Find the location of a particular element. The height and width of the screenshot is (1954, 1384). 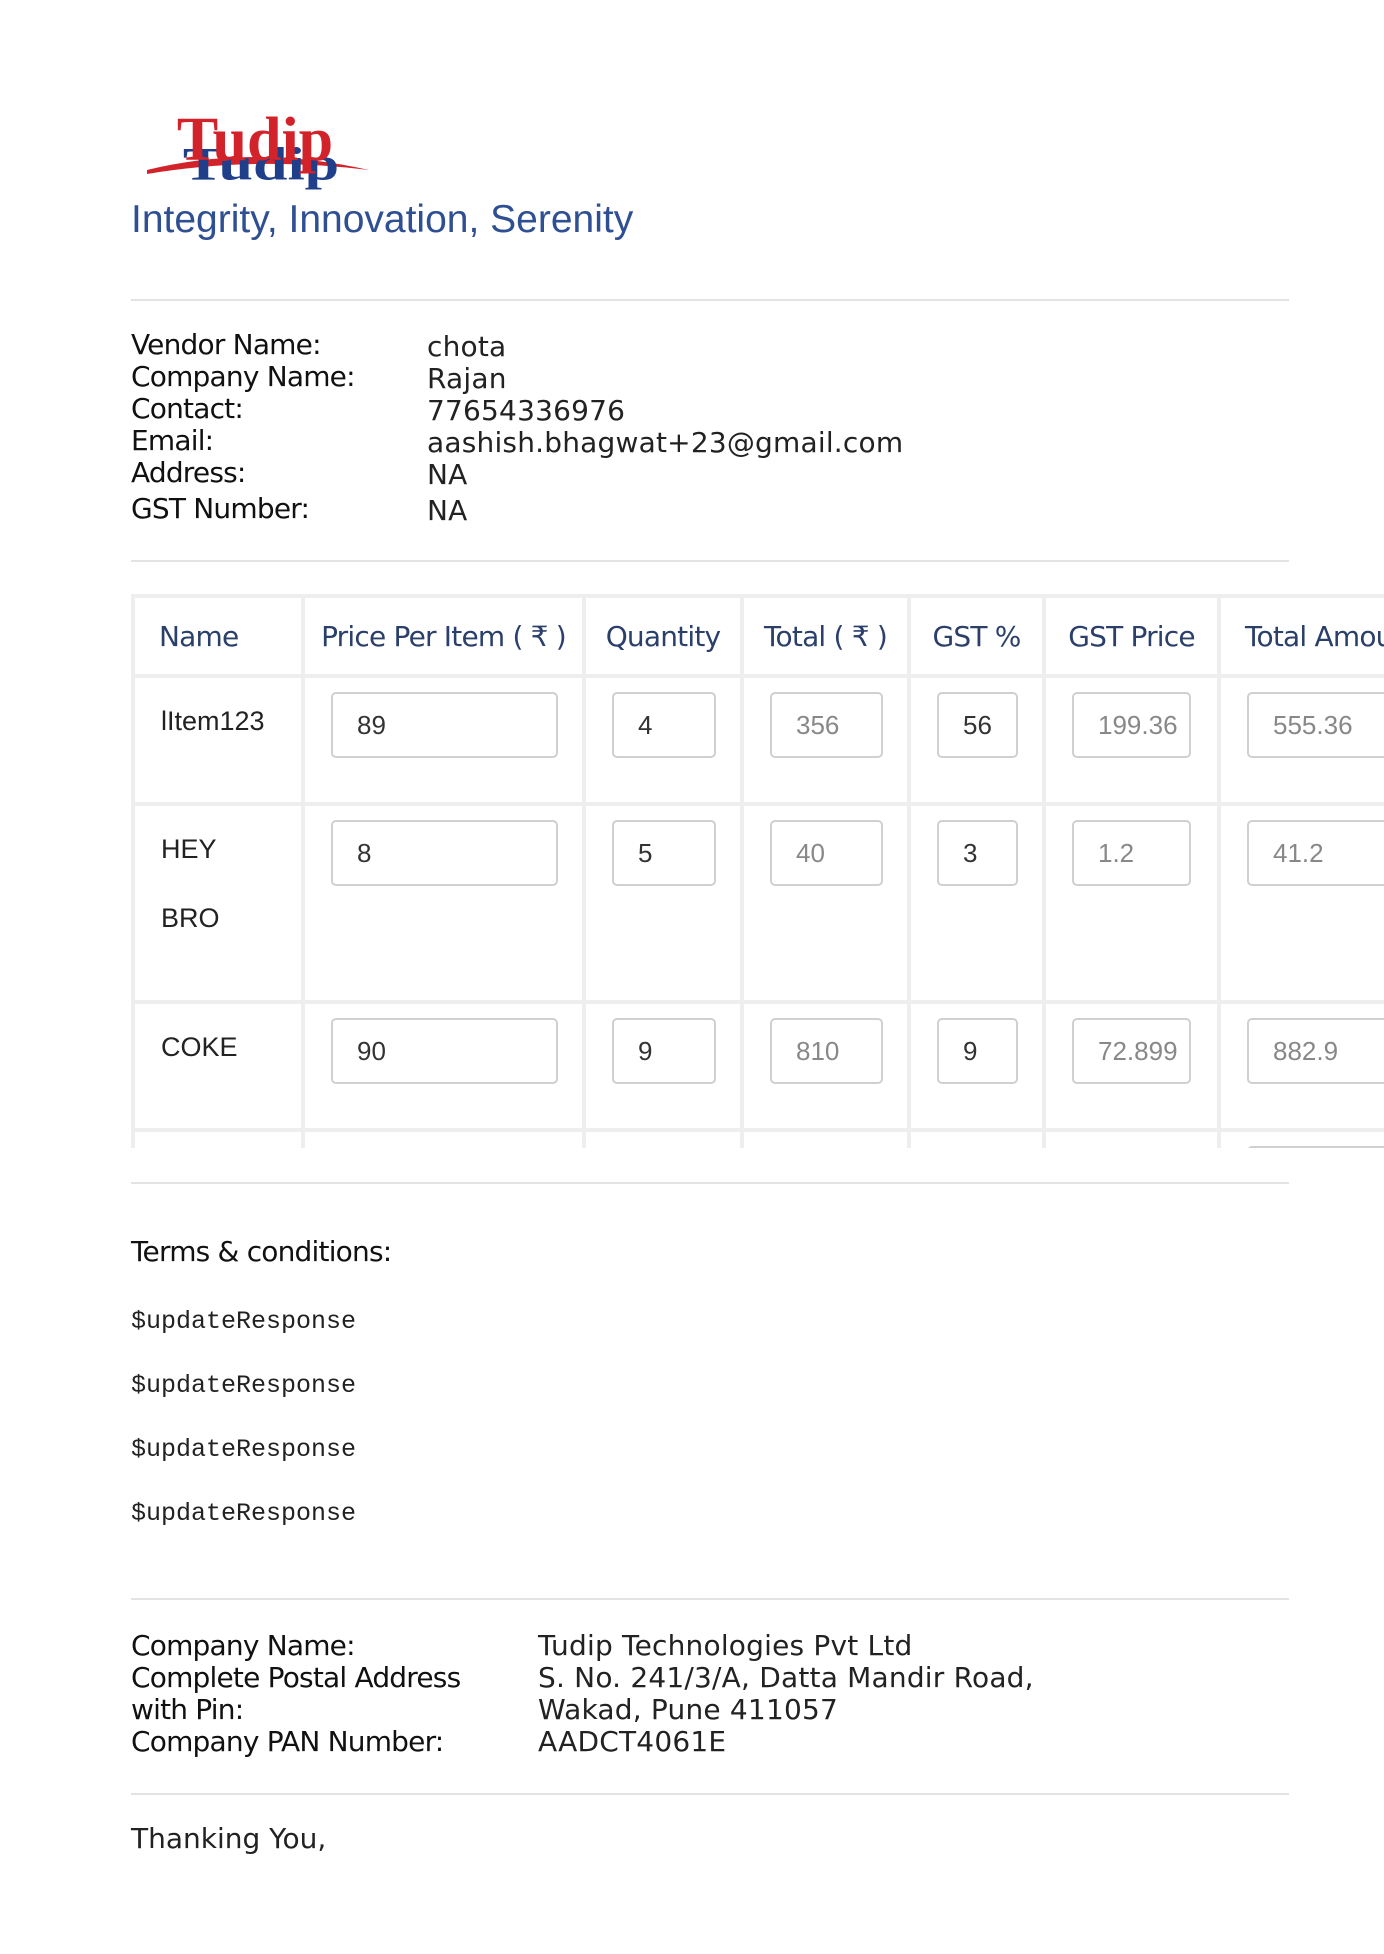

table-row: COKE 90 9 810 9 72.899 882.9 is located at coordinates (757, 1066).